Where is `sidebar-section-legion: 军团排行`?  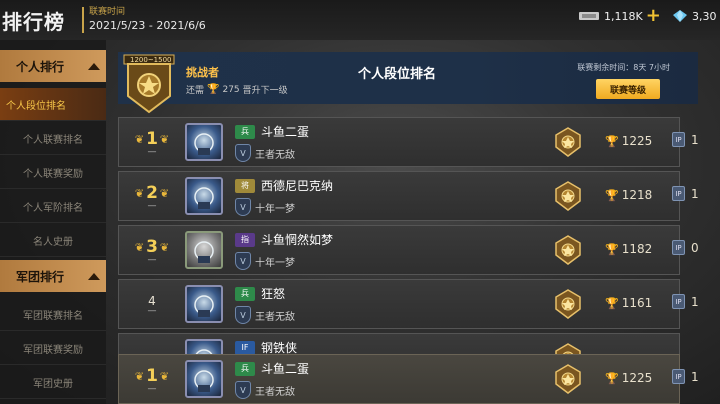 sidebar-section-legion: 军团排行 is located at coordinates (53, 276).